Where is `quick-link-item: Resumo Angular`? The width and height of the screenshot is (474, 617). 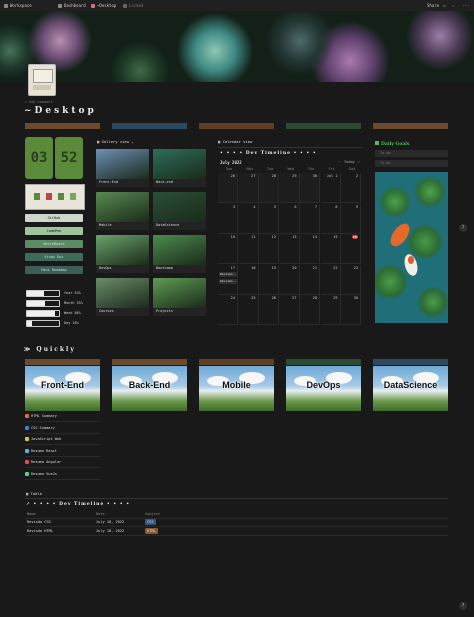
quick-link-item: Resumo Angular is located at coordinates (62, 462).